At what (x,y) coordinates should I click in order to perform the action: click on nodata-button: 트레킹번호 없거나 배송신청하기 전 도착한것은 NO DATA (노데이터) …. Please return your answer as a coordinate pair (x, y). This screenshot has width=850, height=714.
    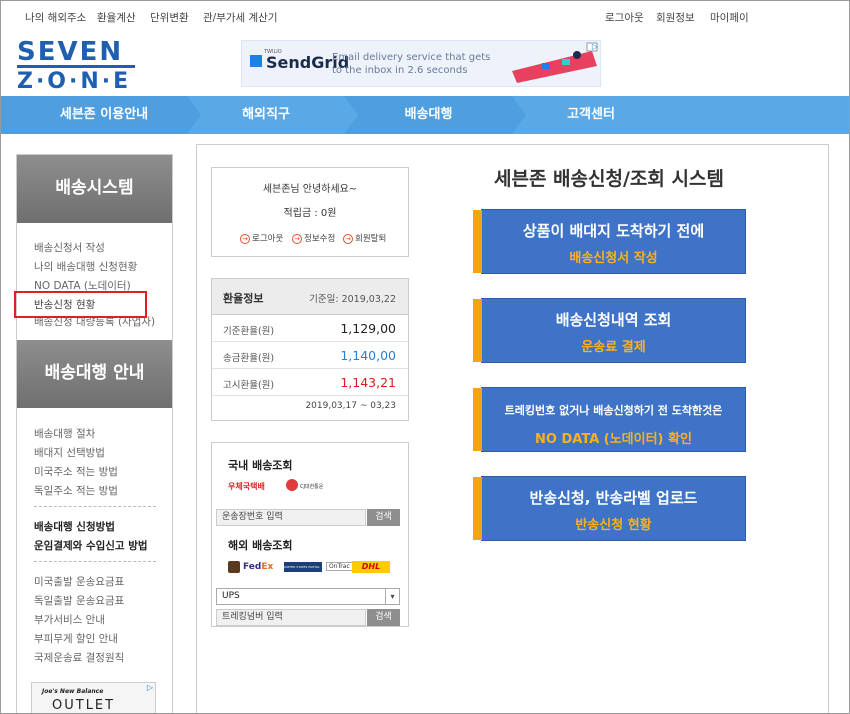
    Looking at the image, I should click on (609, 419).